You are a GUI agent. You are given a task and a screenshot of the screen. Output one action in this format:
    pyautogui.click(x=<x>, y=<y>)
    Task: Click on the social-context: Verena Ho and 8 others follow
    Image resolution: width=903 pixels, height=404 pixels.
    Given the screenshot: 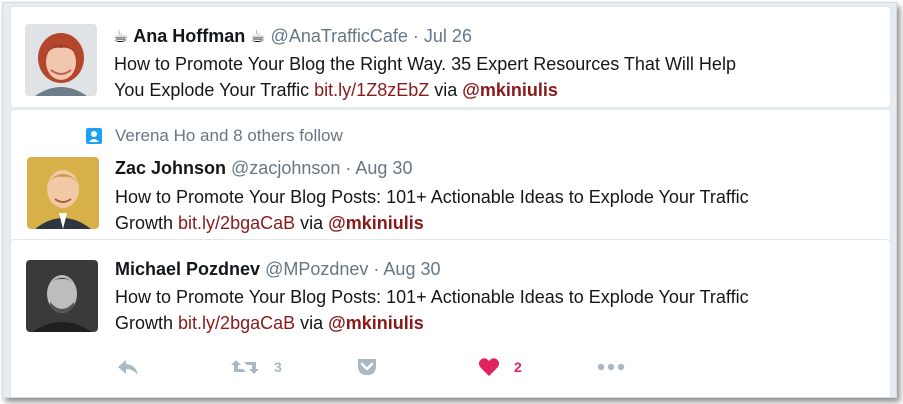 What is the action you would take?
    pyautogui.click(x=229, y=136)
    